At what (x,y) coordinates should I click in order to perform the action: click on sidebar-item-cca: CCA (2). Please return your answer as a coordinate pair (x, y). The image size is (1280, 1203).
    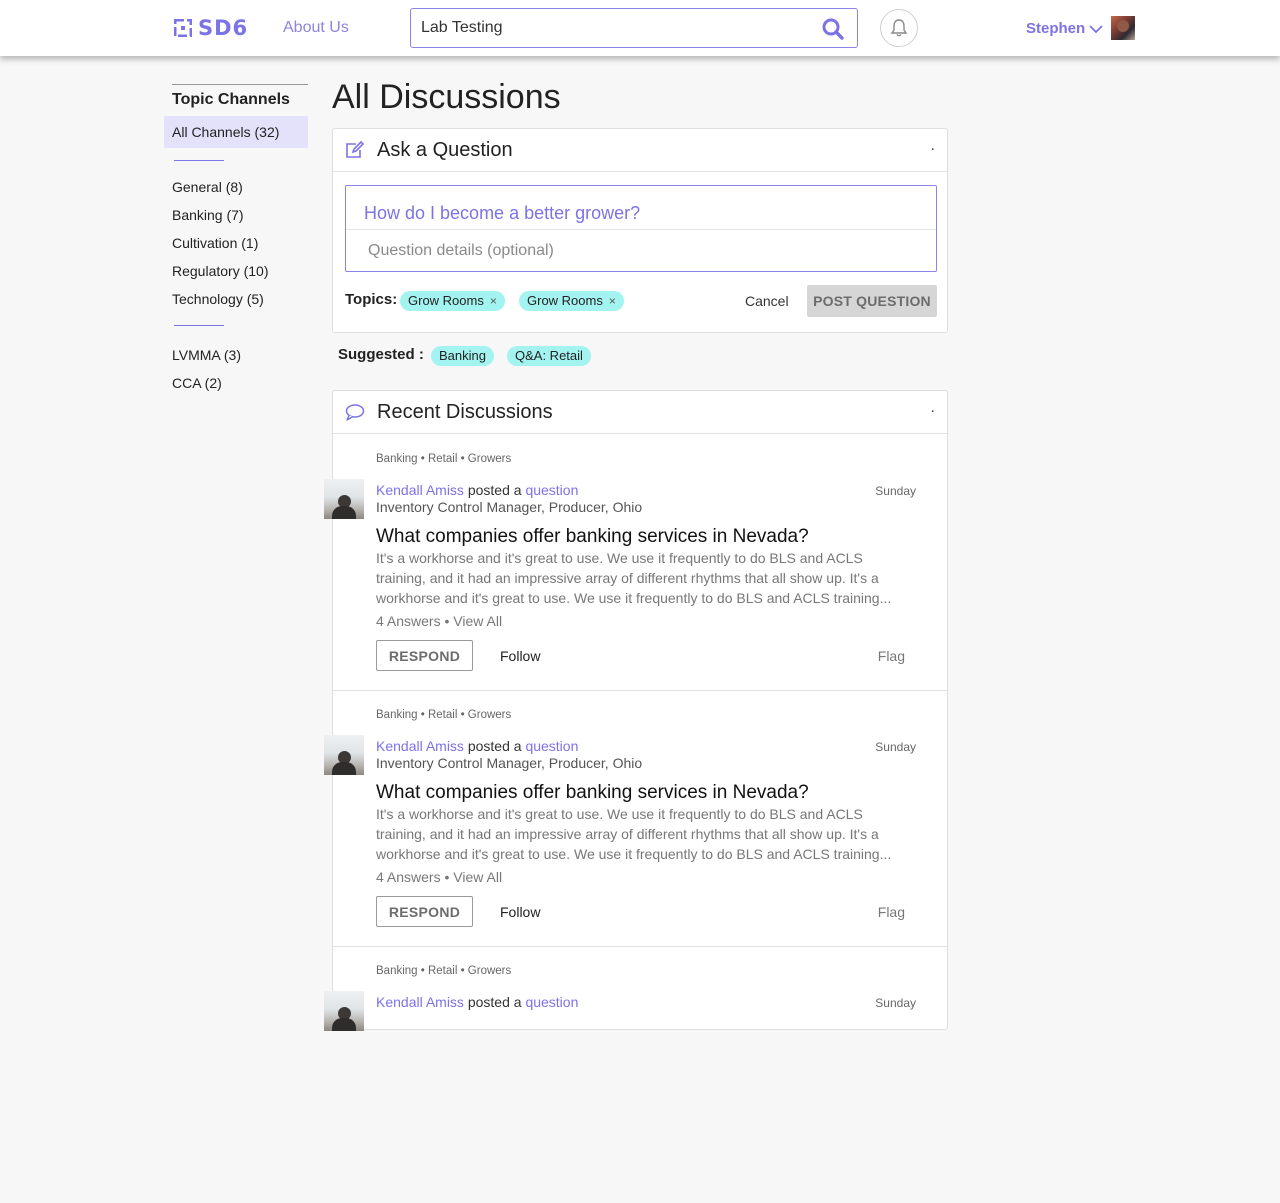
    Looking at the image, I should click on (236, 383).